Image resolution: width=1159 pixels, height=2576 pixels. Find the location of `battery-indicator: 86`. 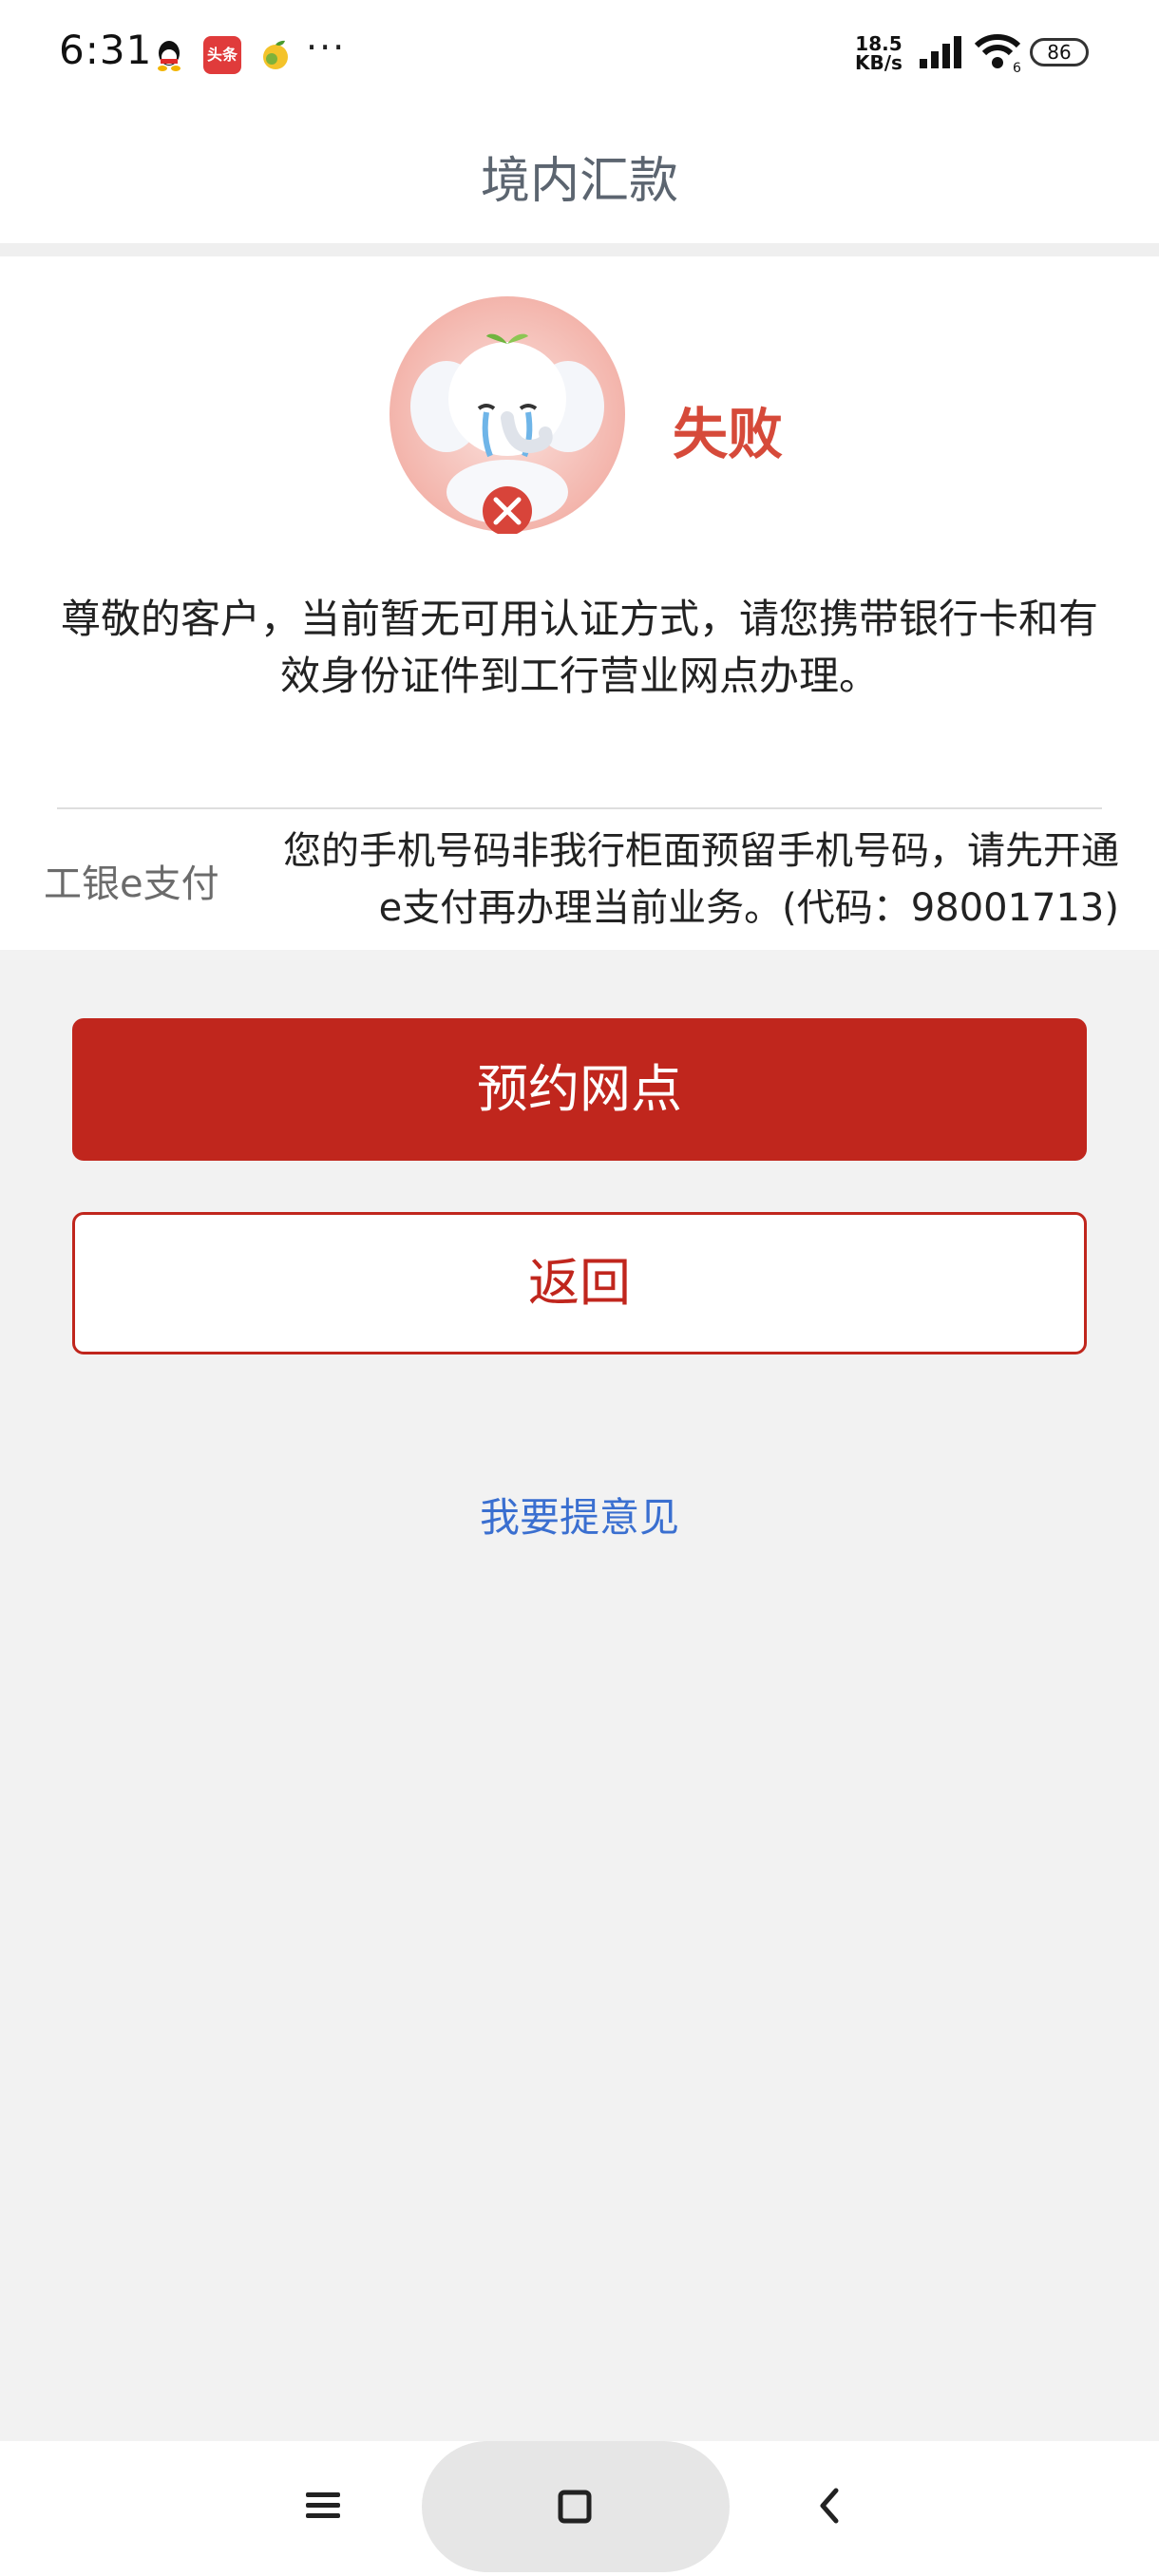

battery-indicator: 86 is located at coordinates (1059, 52).